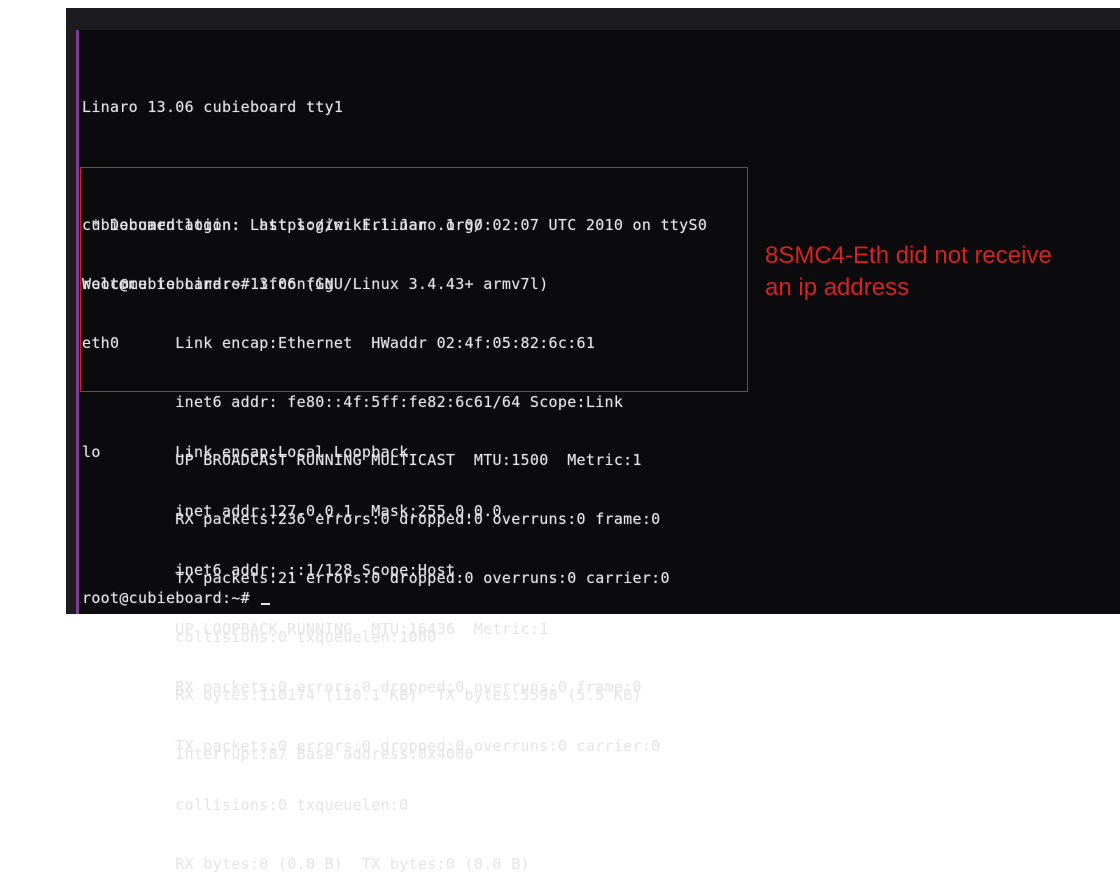 Image resolution: width=1120 pixels, height=894 pixels. I want to click on text-cursor, so click(266, 604).